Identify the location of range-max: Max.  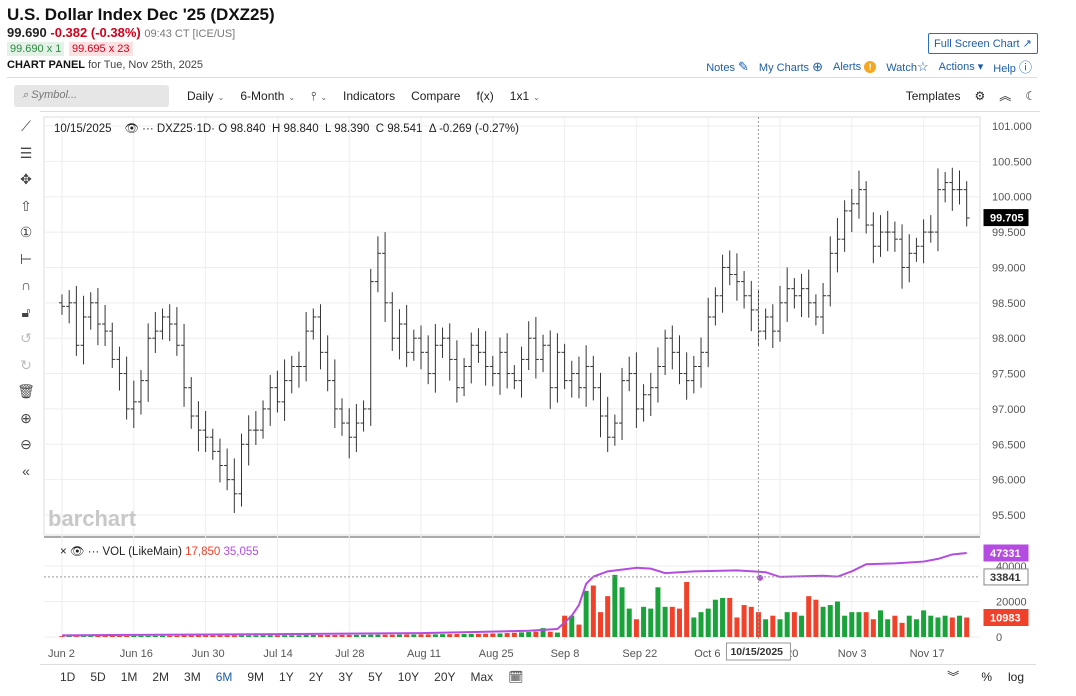
(482, 677).